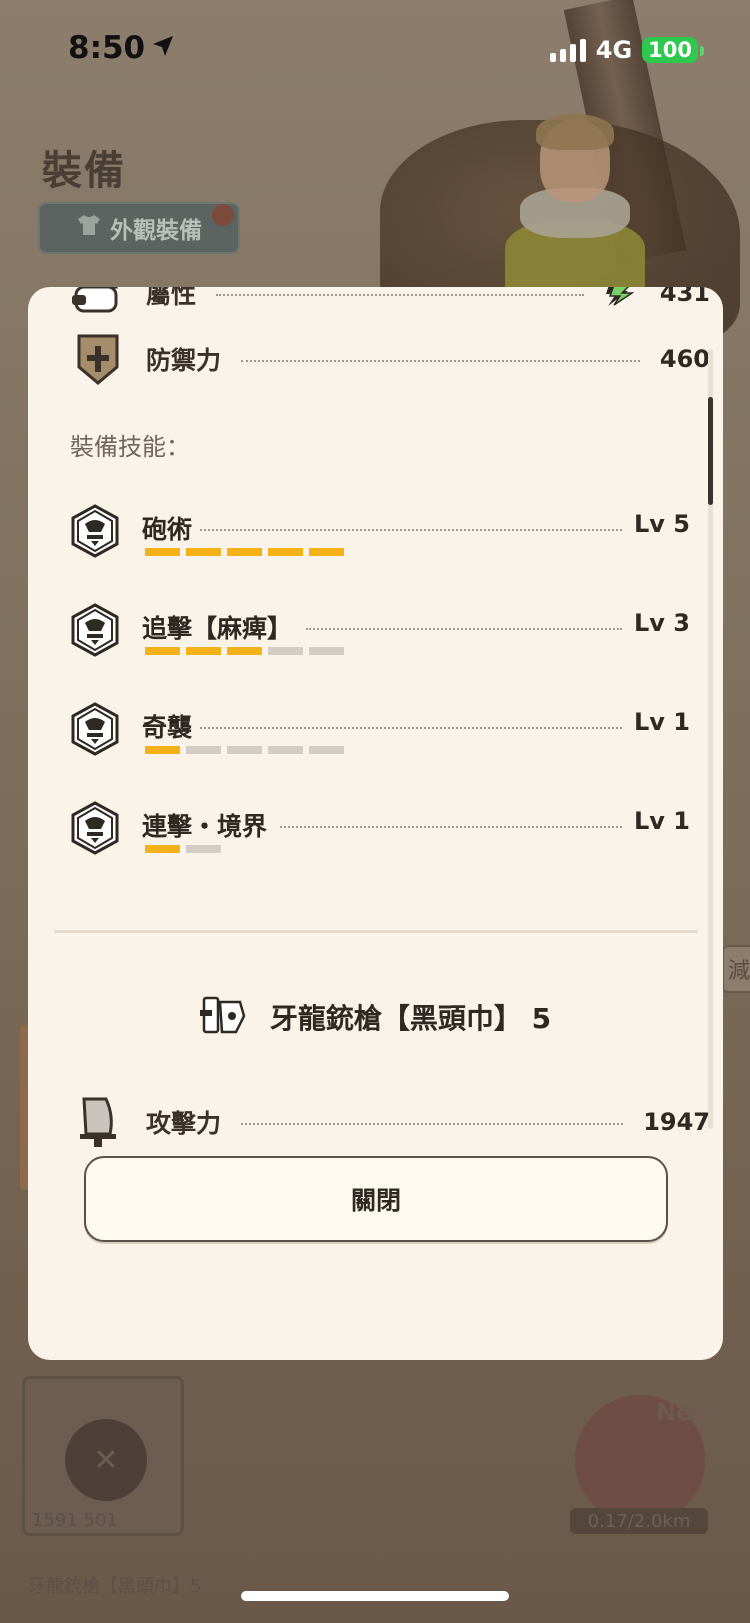 The image size is (750, 1623). I want to click on weapon-name: 牙龍銃槍【黑頭巾】 5, so click(410, 1018).